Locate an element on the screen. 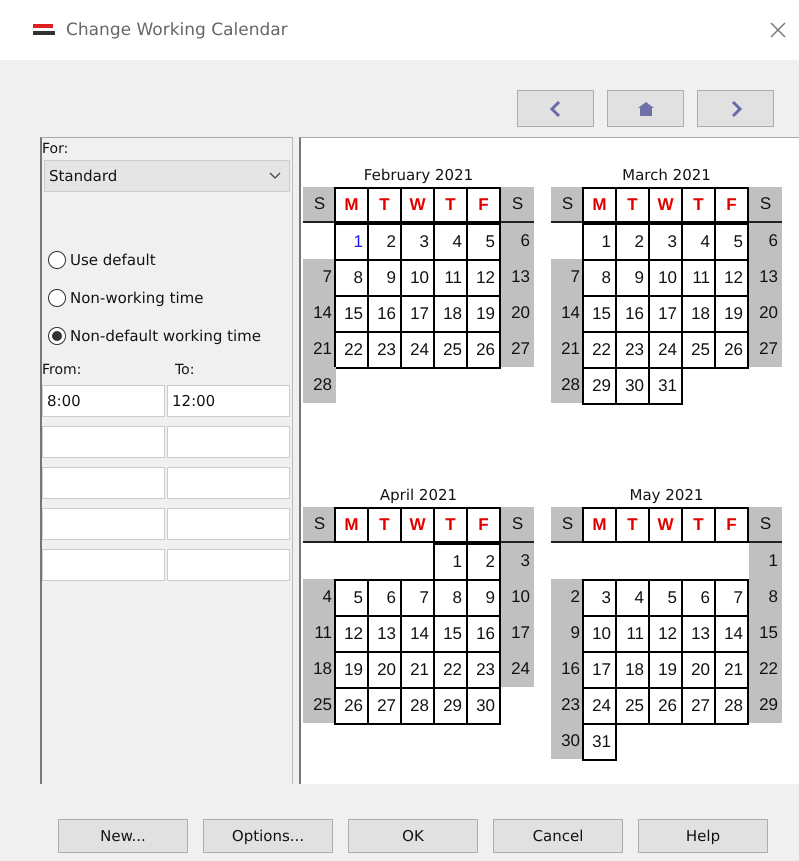 The width and height of the screenshot is (799, 861). previous-button is located at coordinates (555, 108).